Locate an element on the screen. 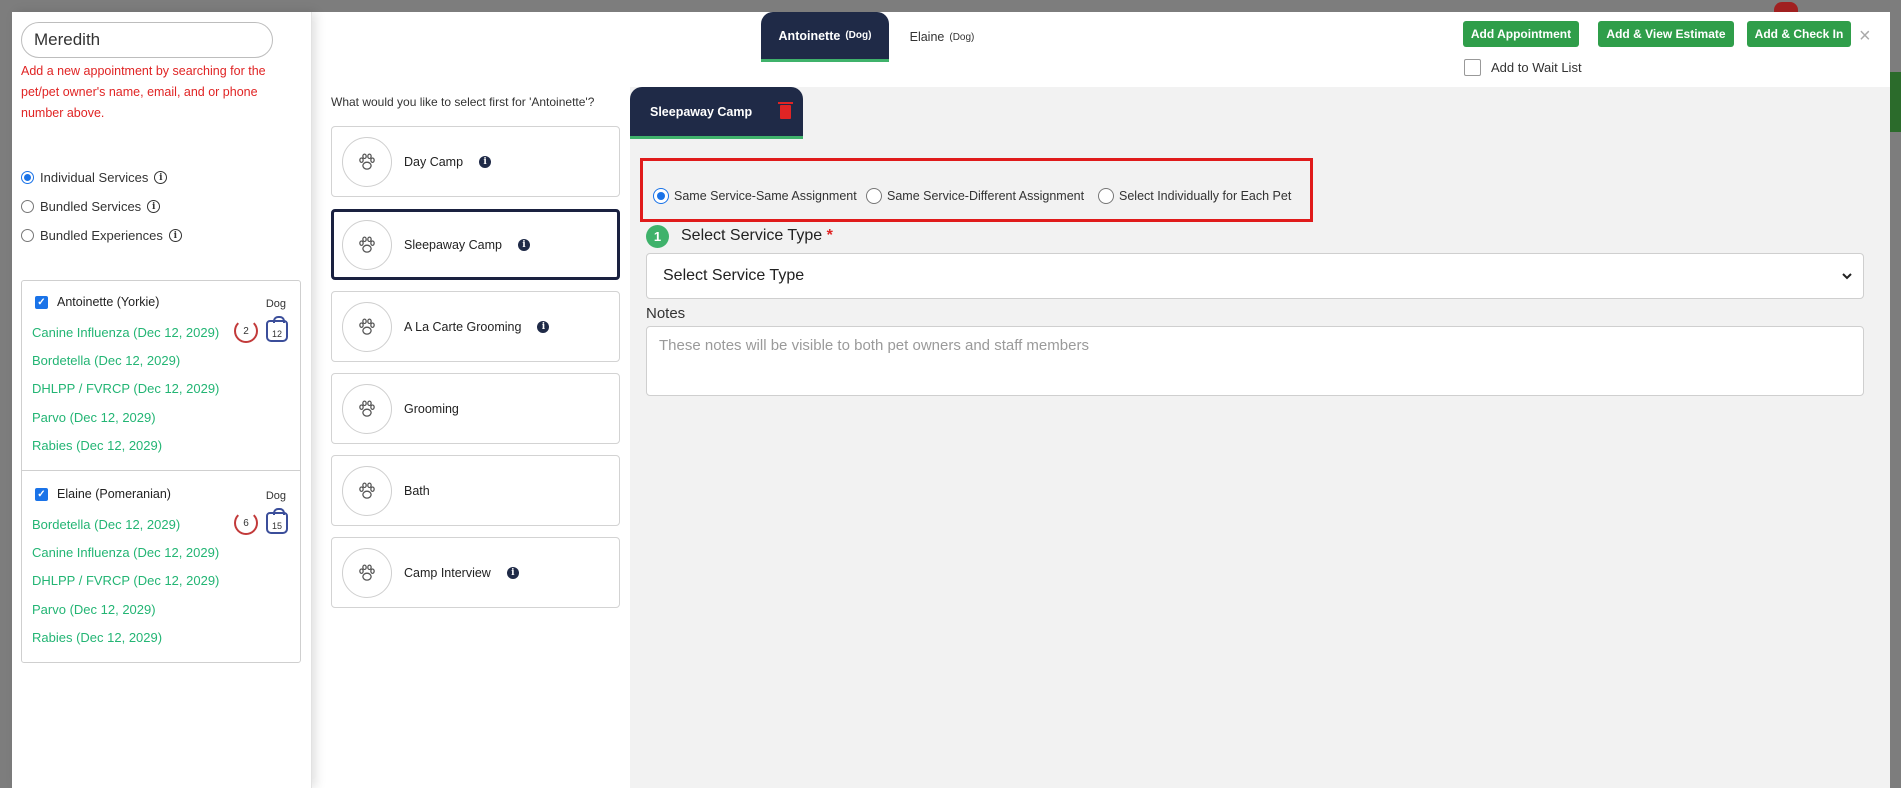 Image resolution: width=1901 pixels, height=788 pixels. step-number-badge: 1 is located at coordinates (657, 236).